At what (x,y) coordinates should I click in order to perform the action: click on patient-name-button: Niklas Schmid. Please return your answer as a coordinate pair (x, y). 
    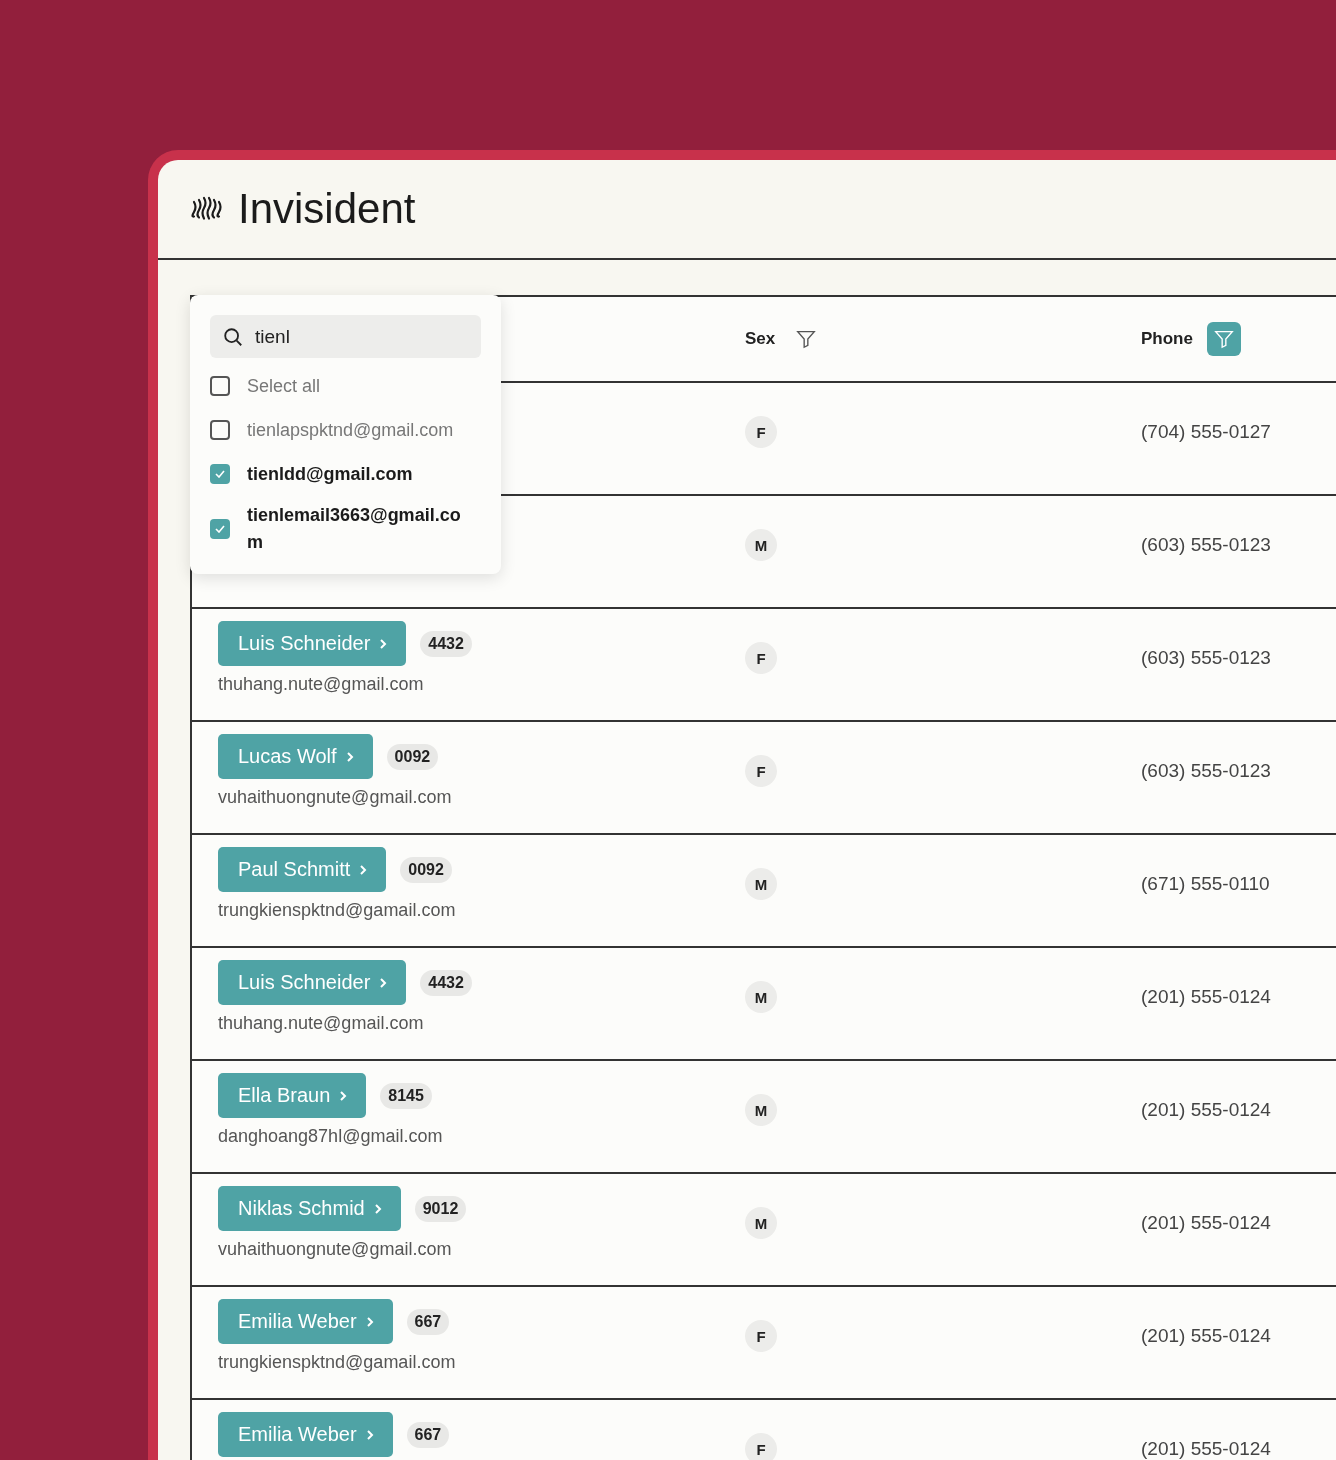
    Looking at the image, I should click on (309, 1208).